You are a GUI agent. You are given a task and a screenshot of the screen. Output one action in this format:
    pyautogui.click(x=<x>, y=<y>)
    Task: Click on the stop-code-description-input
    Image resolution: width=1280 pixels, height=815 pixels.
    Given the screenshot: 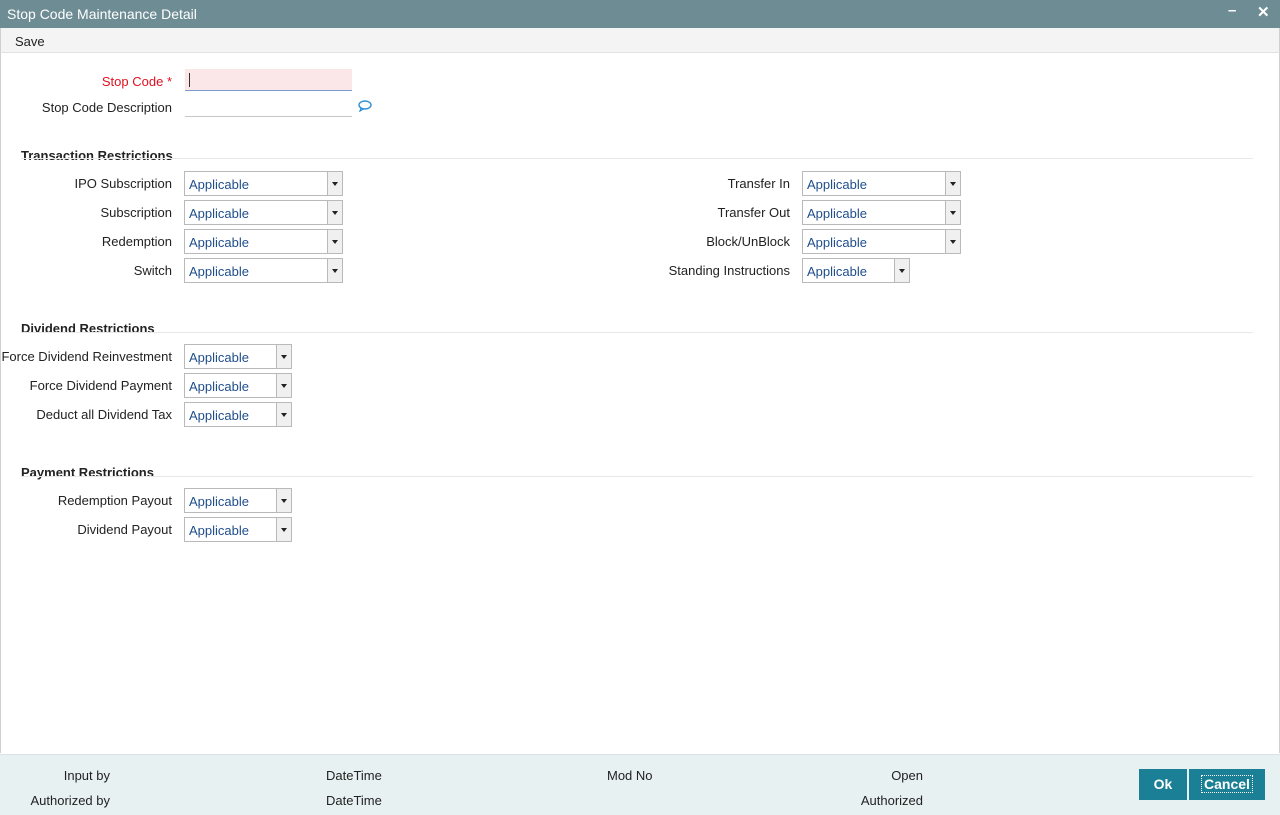 What is the action you would take?
    pyautogui.click(x=268, y=106)
    